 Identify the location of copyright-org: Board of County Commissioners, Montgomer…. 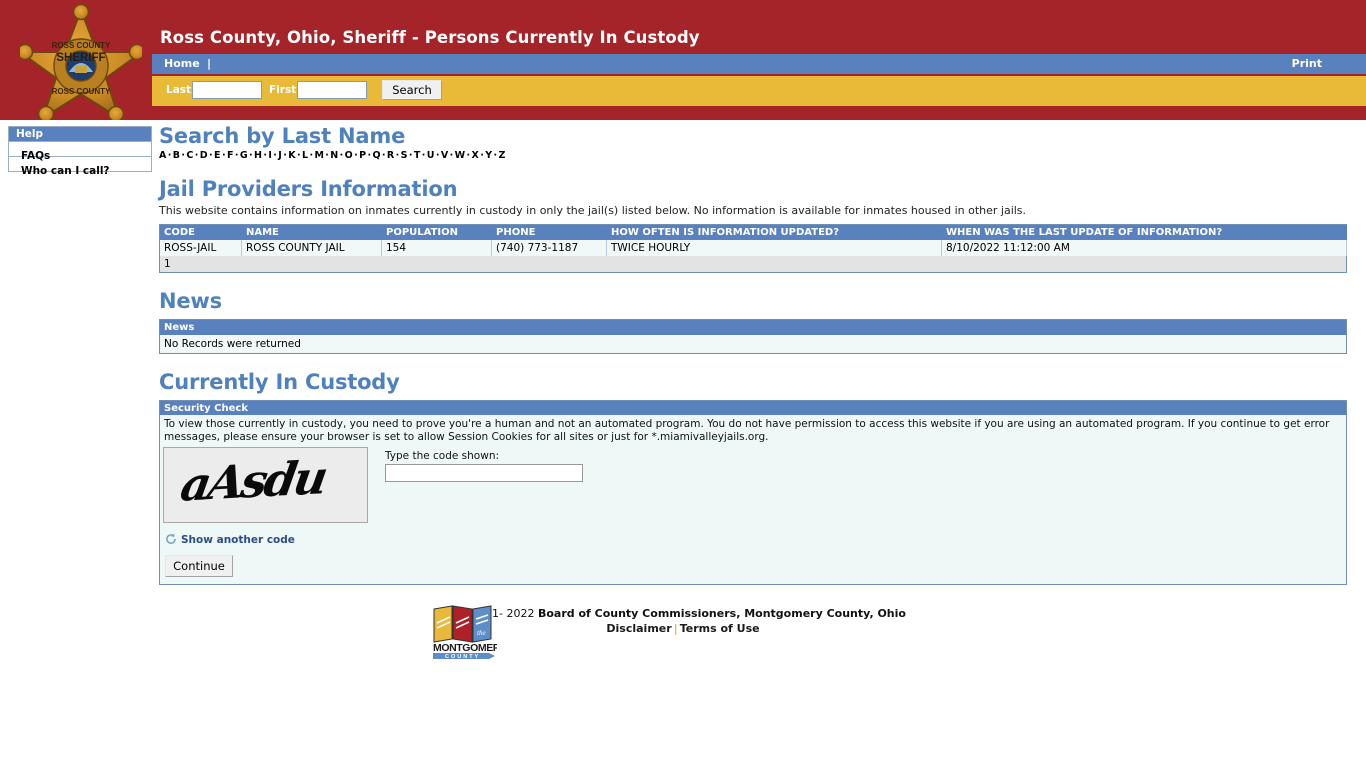
(721, 613).